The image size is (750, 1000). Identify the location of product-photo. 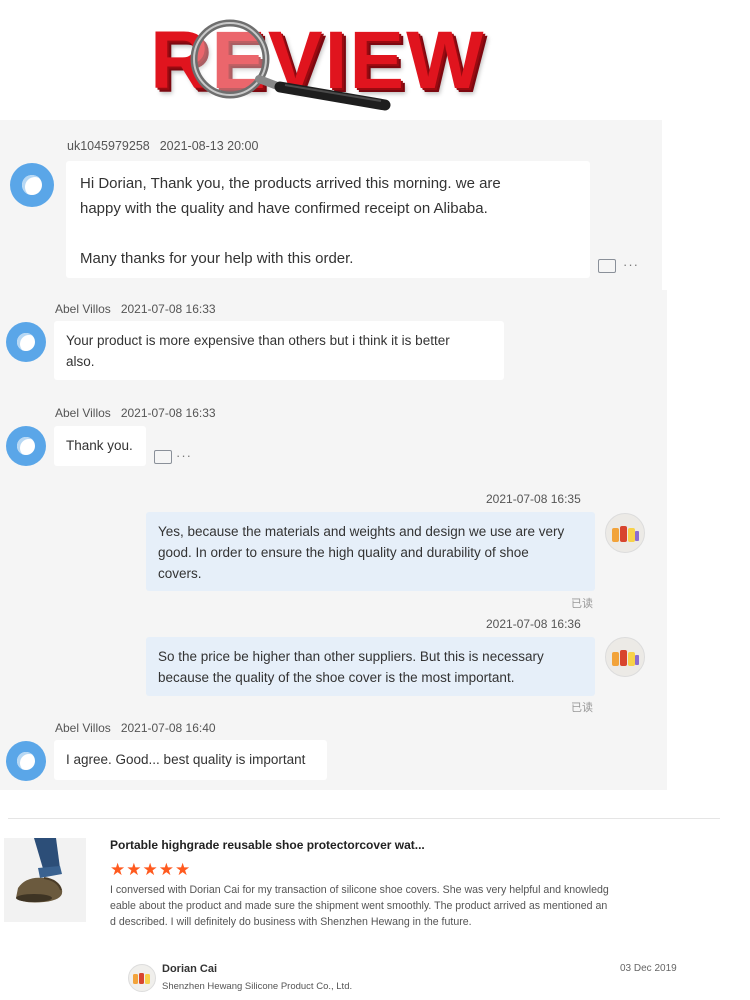
(45, 880).